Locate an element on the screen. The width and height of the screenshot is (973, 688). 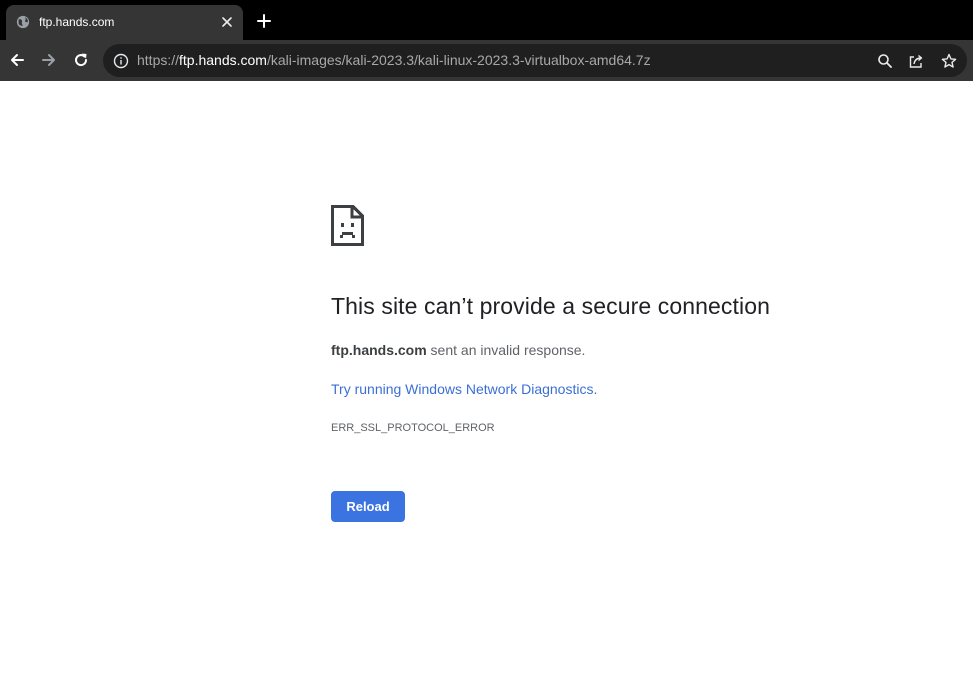
info-icon is located at coordinates (121, 61).